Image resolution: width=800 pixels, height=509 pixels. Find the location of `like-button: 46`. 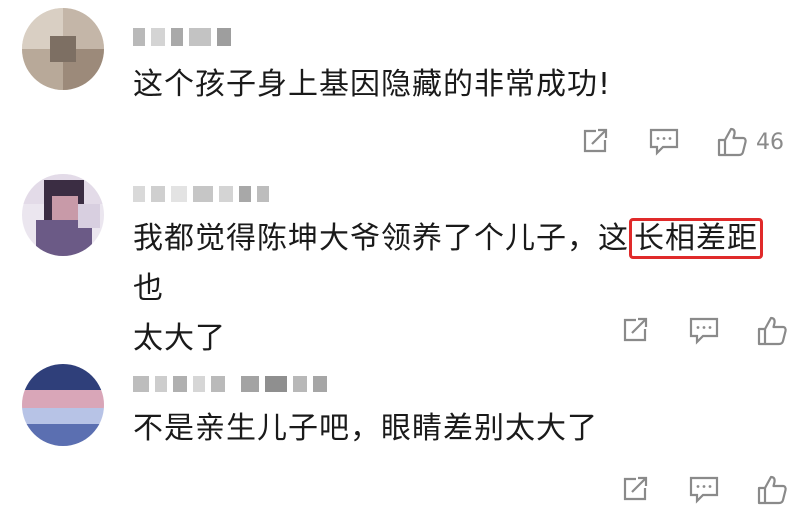

like-button: 46 is located at coordinates (750, 142).